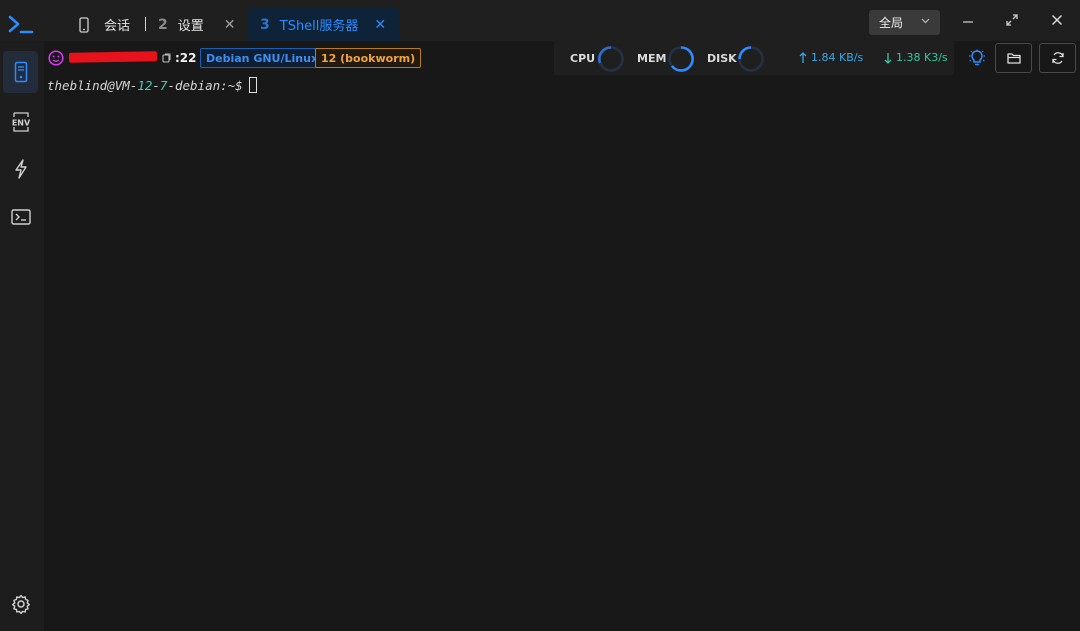  Describe the element at coordinates (92, 85) in the screenshot. I see `prompt-user-host: theblind@VM-` at that location.